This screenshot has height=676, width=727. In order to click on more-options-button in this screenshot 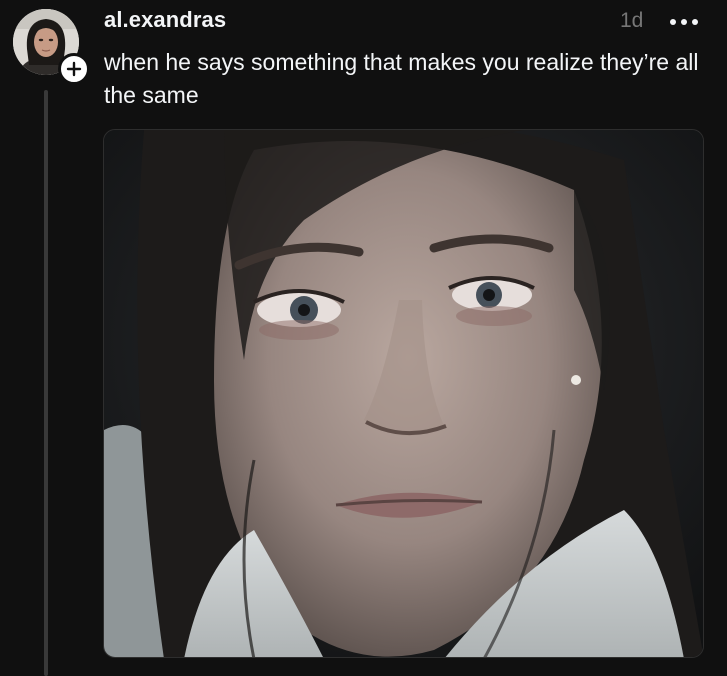, I will do `click(684, 22)`.